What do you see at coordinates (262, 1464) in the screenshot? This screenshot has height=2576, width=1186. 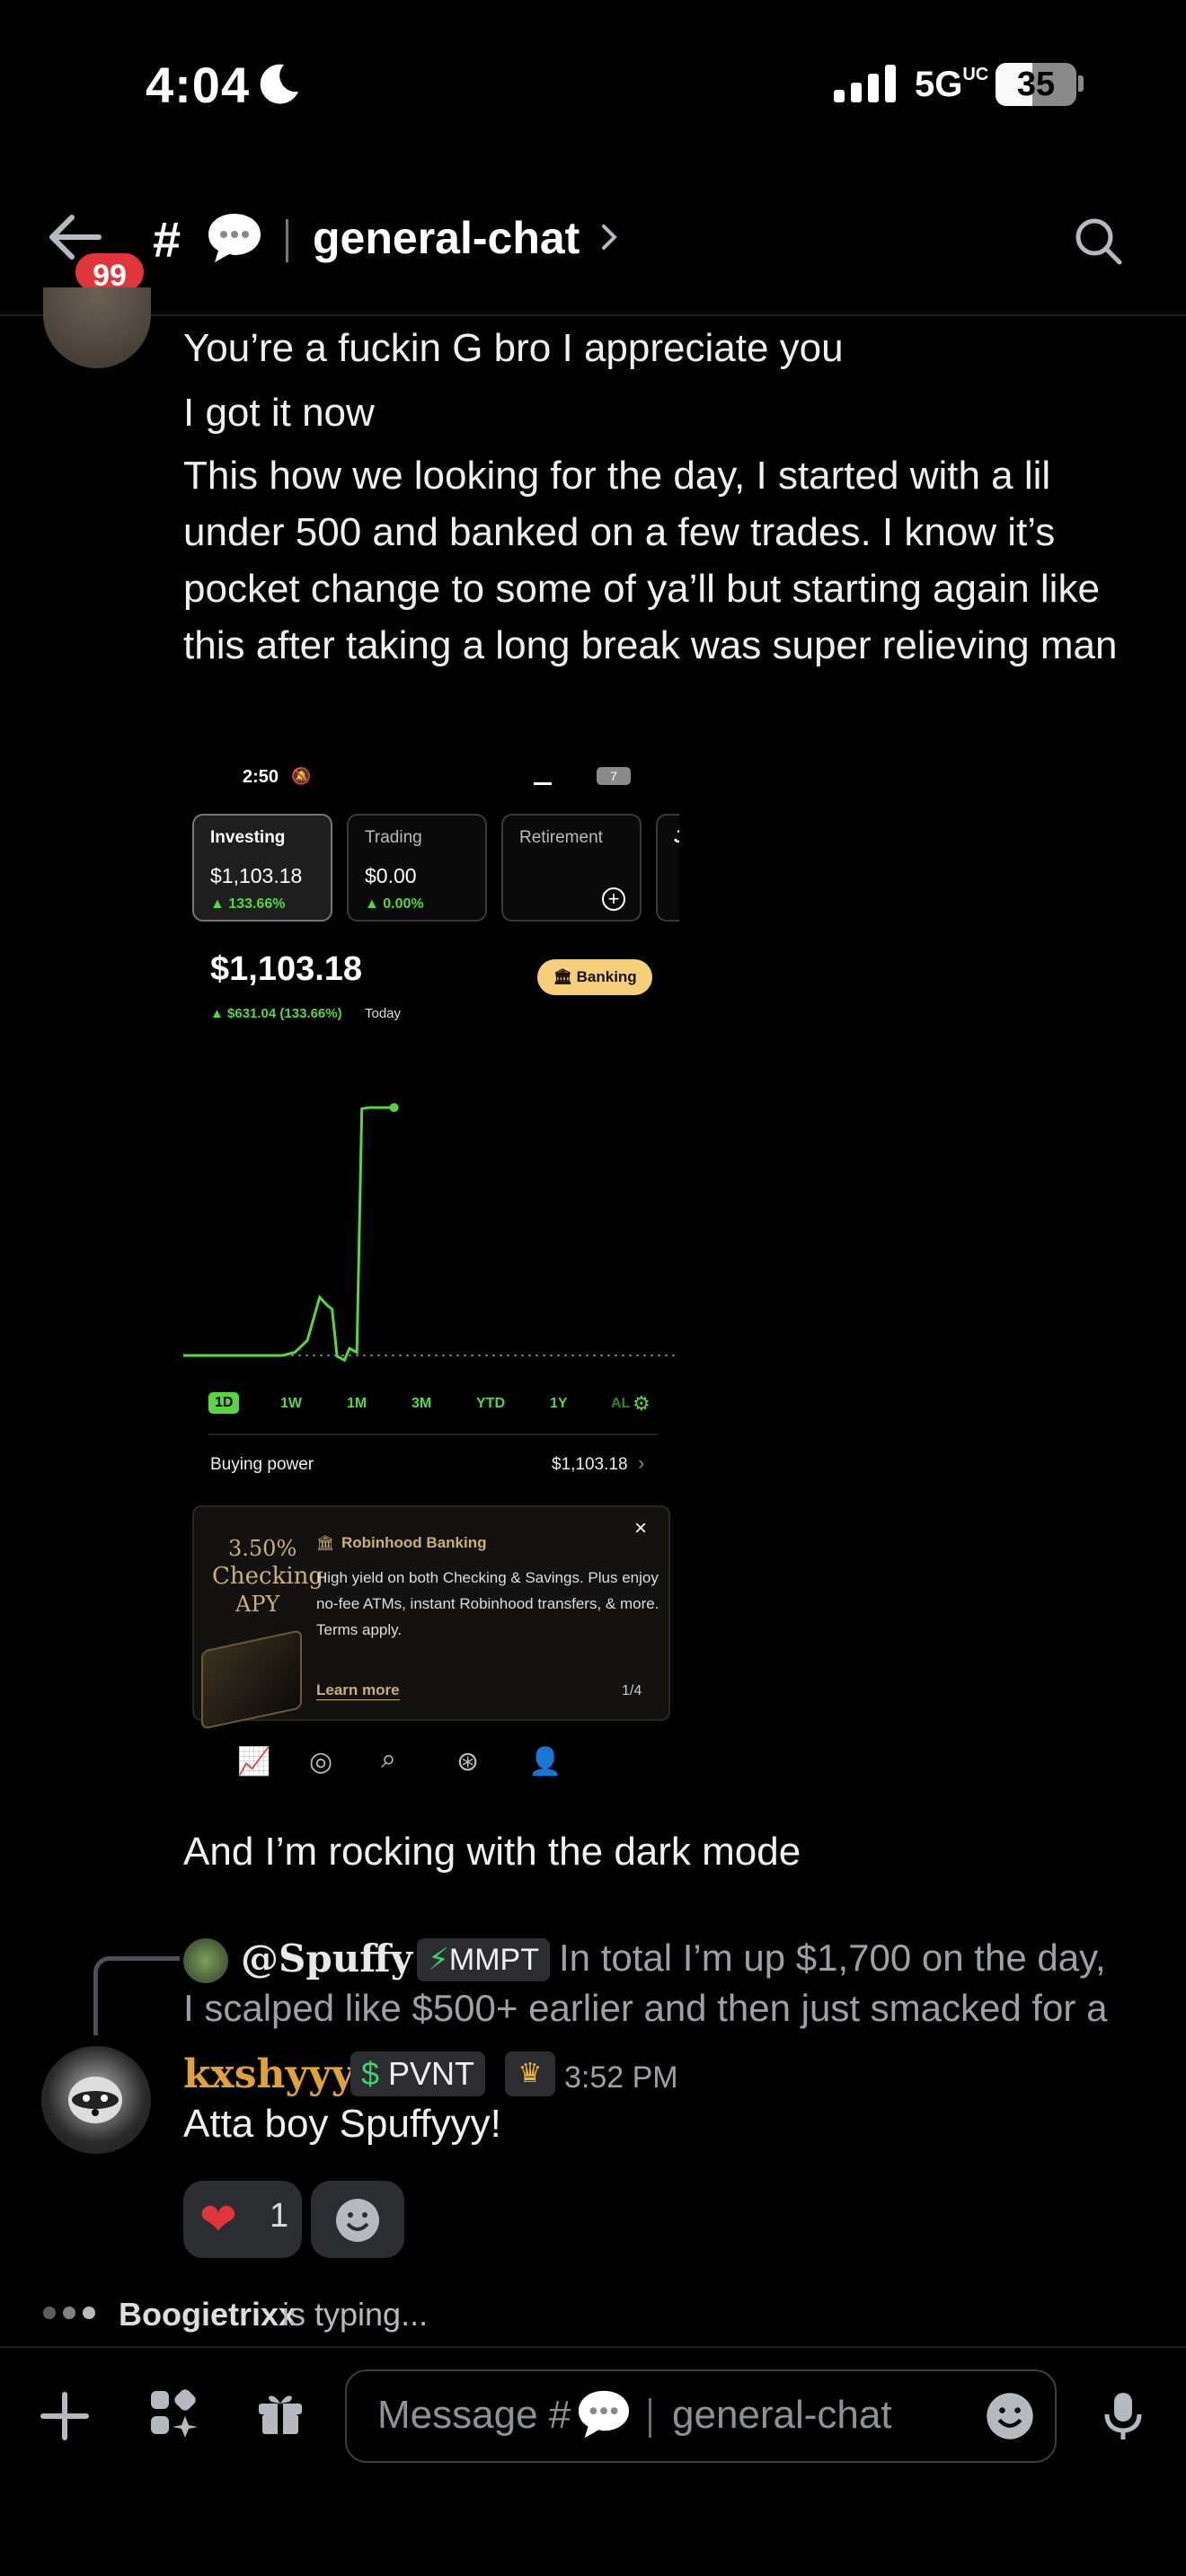 I see `buying-power-label: Buying power` at bounding box center [262, 1464].